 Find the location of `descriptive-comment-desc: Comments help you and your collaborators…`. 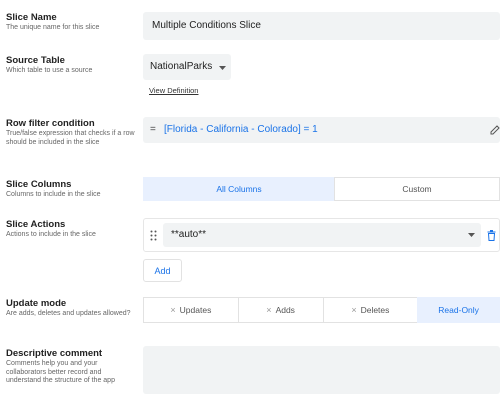

descriptive-comment-desc: Comments help you and your collaborators… is located at coordinates (60, 372).